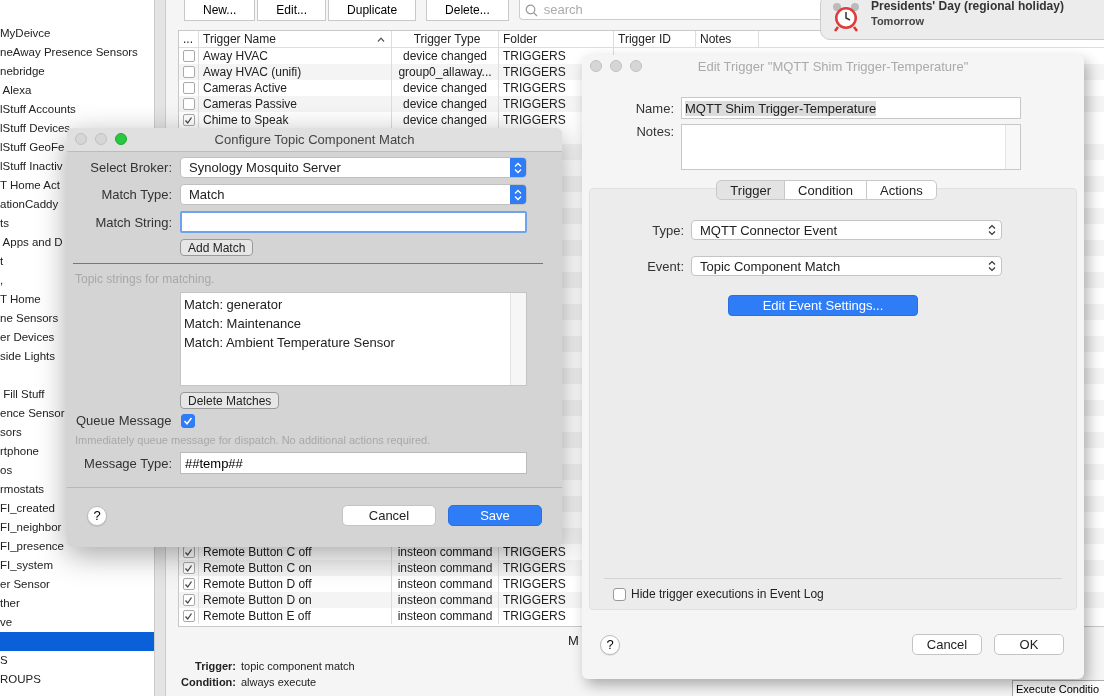 This screenshot has height=696, width=1104. What do you see at coordinates (345, 323) in the screenshot?
I see `match-item: Match: Maintenance` at bounding box center [345, 323].